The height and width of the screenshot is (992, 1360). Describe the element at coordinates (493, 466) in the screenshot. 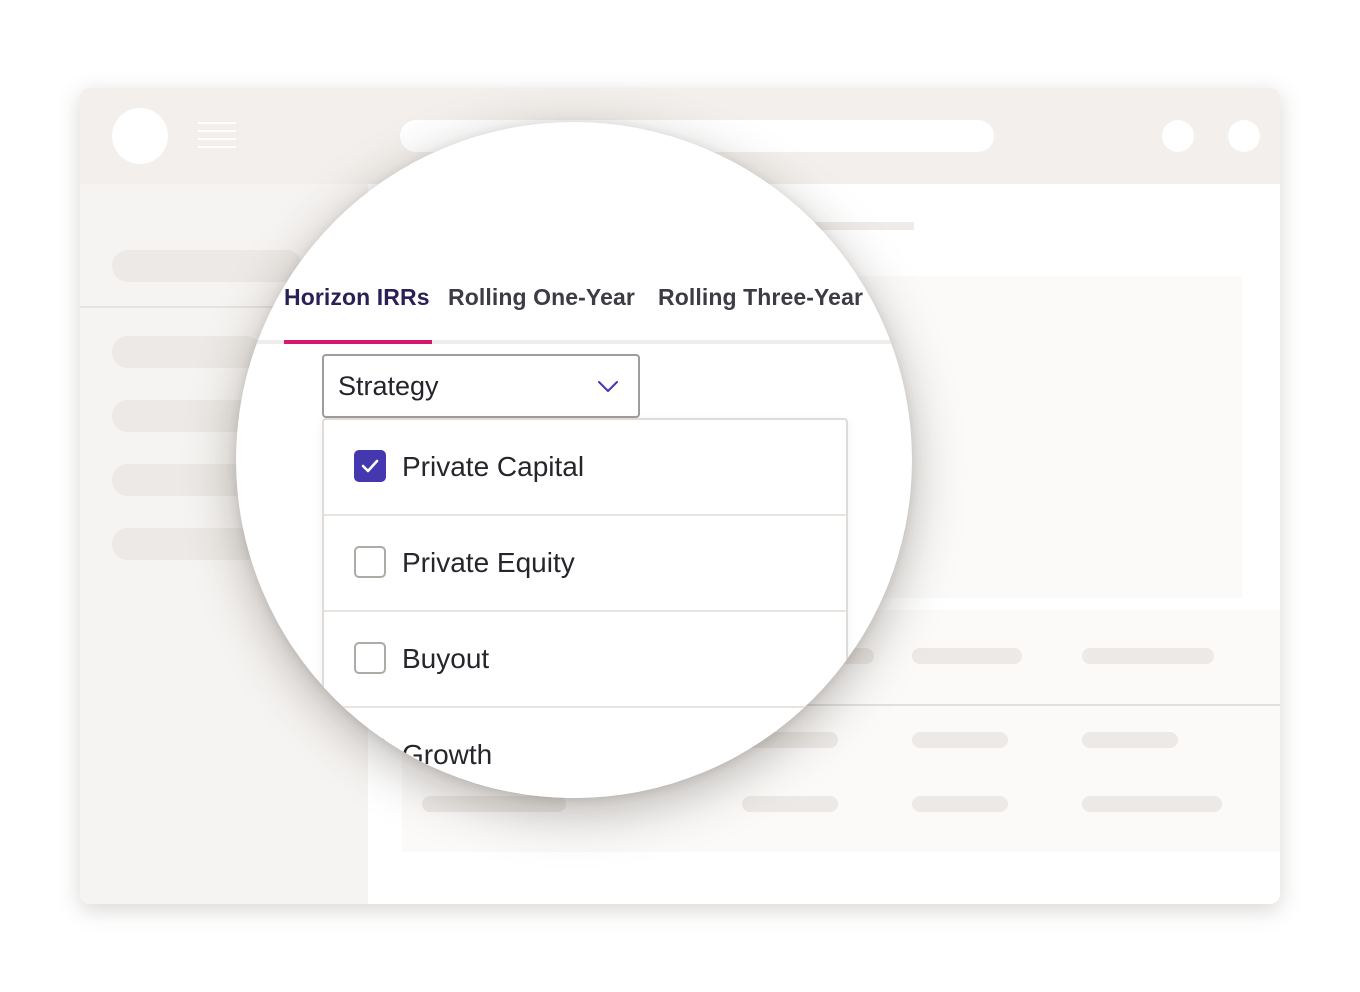

I see `option-label: Private Capital` at that location.